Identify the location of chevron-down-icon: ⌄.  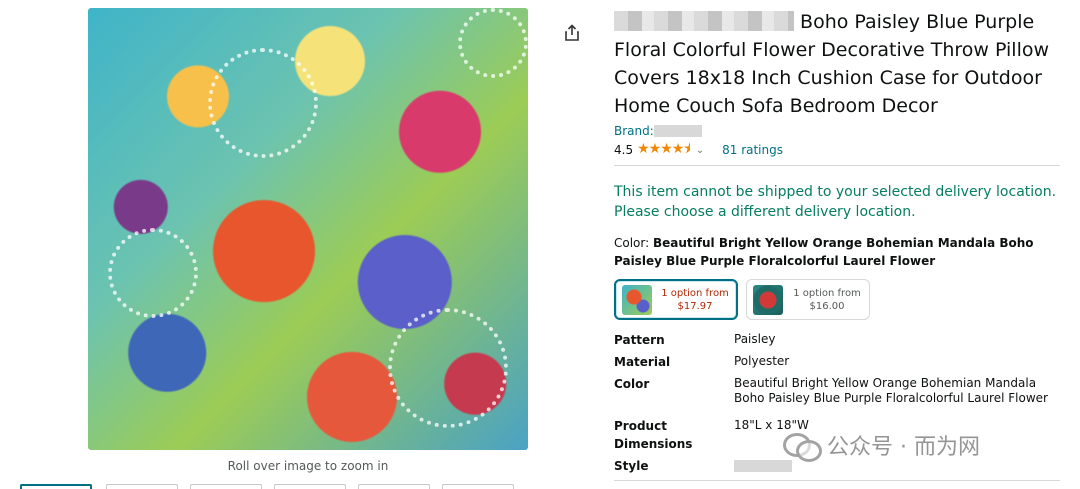
(700, 150).